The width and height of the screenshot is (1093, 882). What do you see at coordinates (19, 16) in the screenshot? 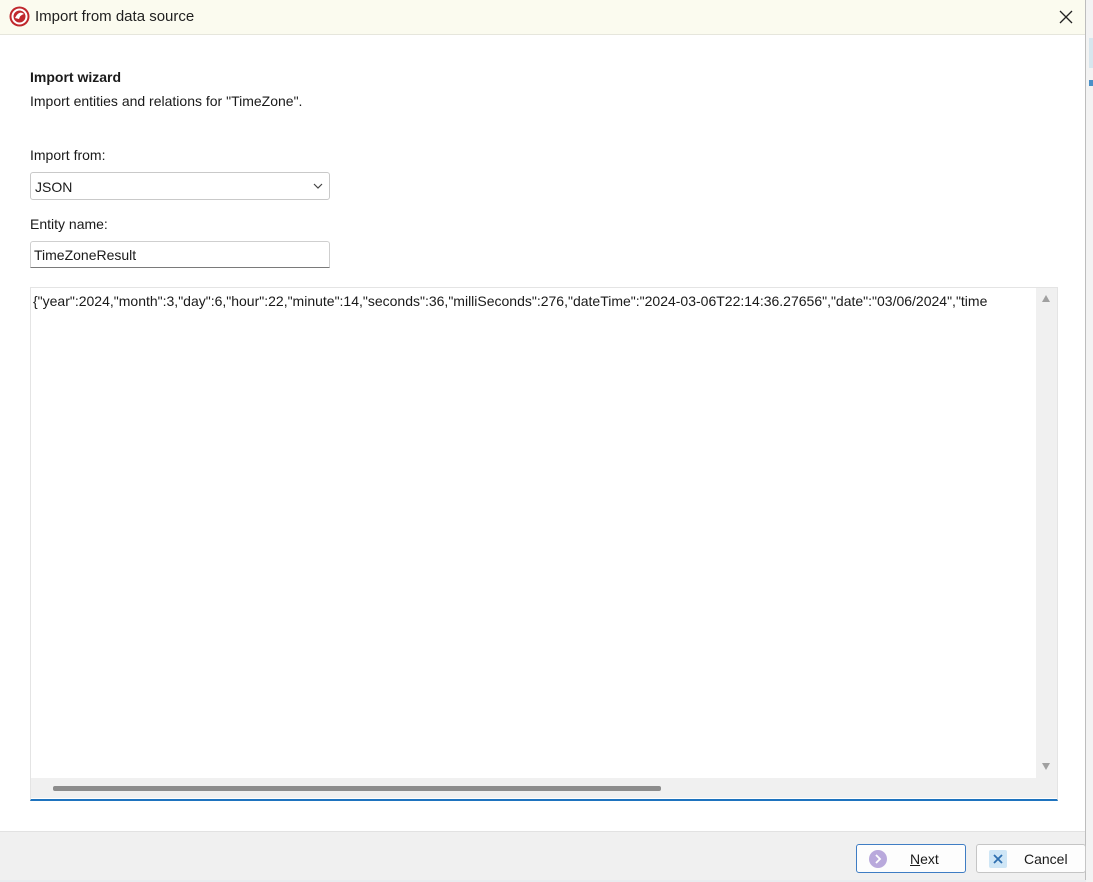
I see `app-logo-icon` at bounding box center [19, 16].